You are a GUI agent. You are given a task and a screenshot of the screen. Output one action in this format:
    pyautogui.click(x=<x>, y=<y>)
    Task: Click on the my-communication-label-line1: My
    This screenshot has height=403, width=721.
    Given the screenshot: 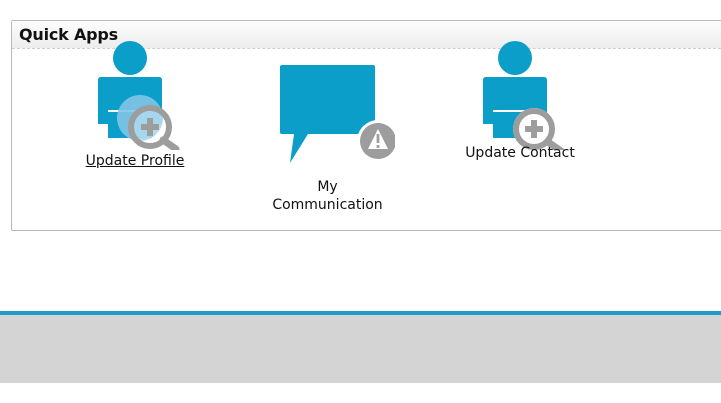 What is the action you would take?
    pyautogui.click(x=327, y=187)
    